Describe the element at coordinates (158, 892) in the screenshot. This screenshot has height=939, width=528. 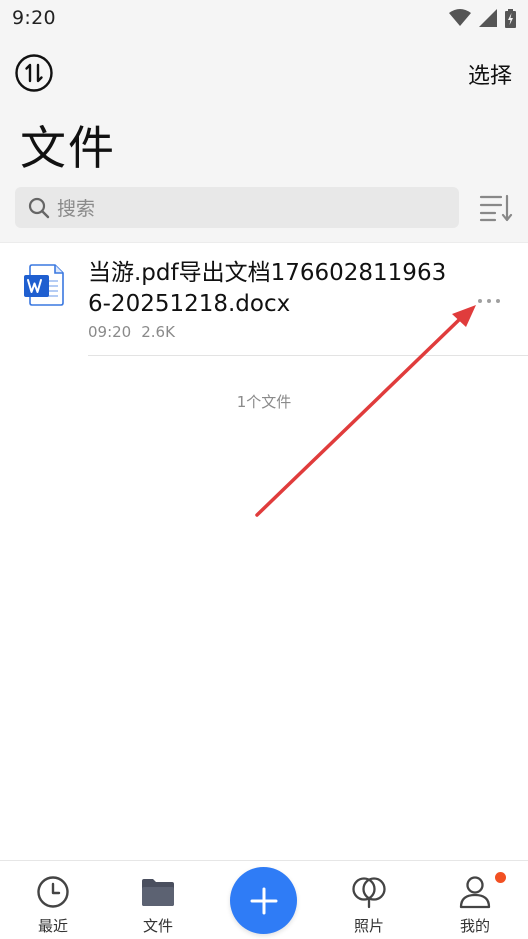
I see `folder-icon` at that location.